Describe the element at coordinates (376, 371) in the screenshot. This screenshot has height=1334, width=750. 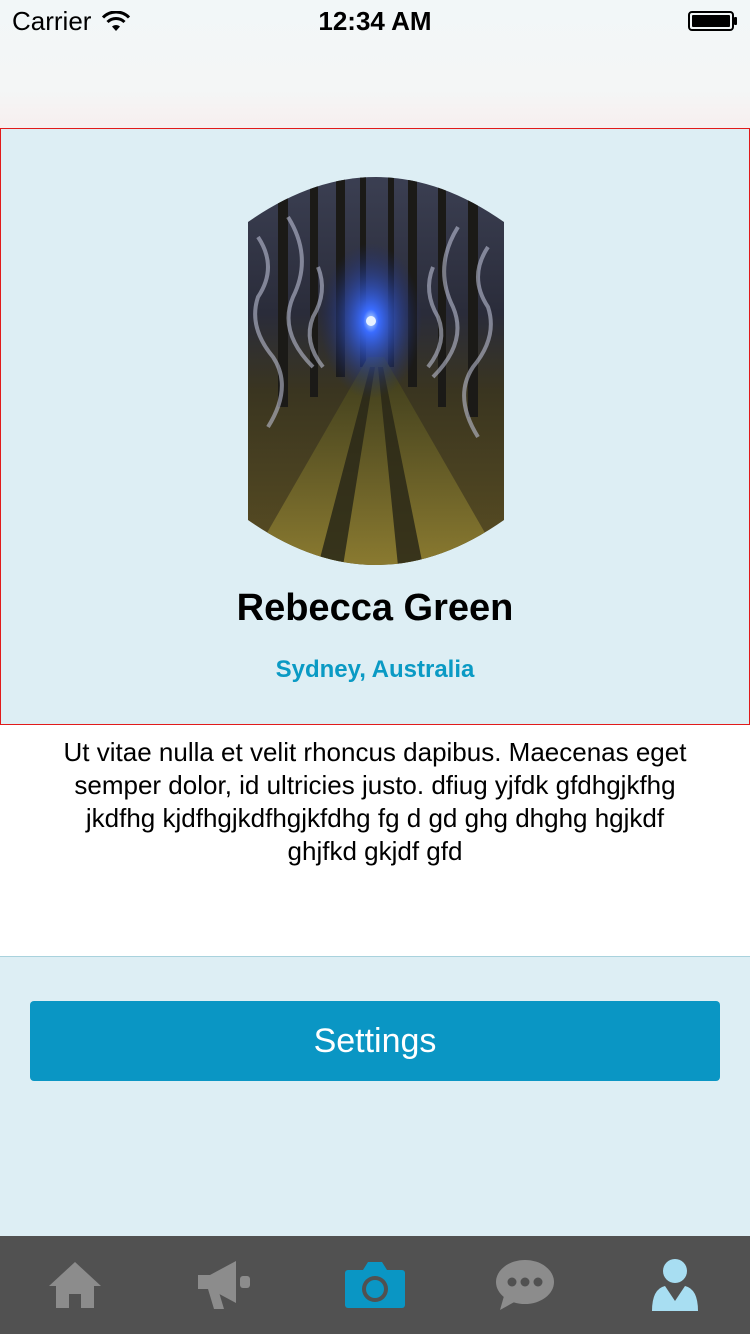
I see `avatar` at that location.